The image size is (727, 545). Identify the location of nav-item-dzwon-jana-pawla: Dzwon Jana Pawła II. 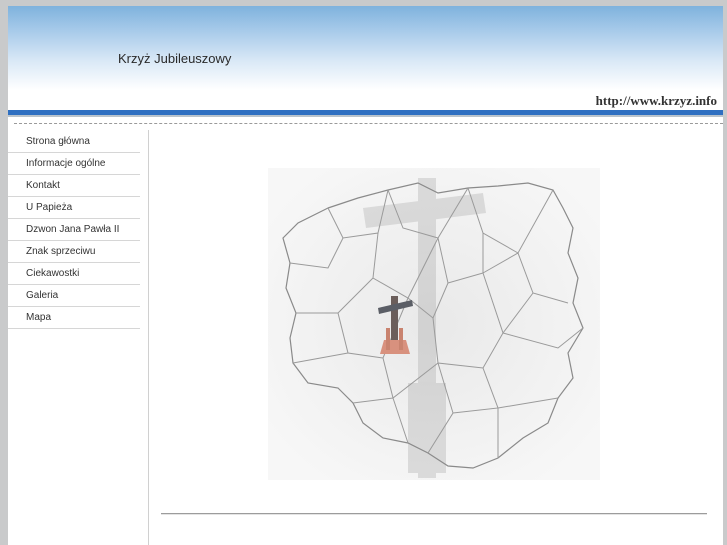
(74, 230).